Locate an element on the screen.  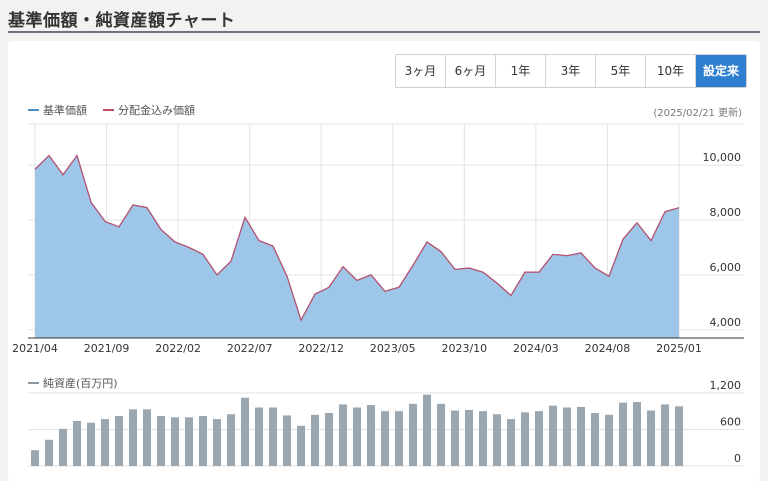
x-tick-label: 2022/12 is located at coordinates (321, 348).